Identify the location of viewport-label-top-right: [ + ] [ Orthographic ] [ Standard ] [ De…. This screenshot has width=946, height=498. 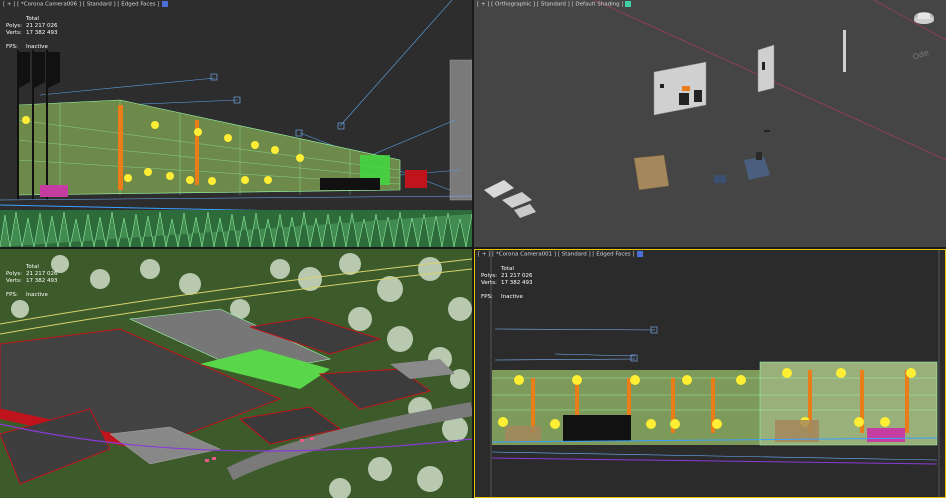
(554, 4).